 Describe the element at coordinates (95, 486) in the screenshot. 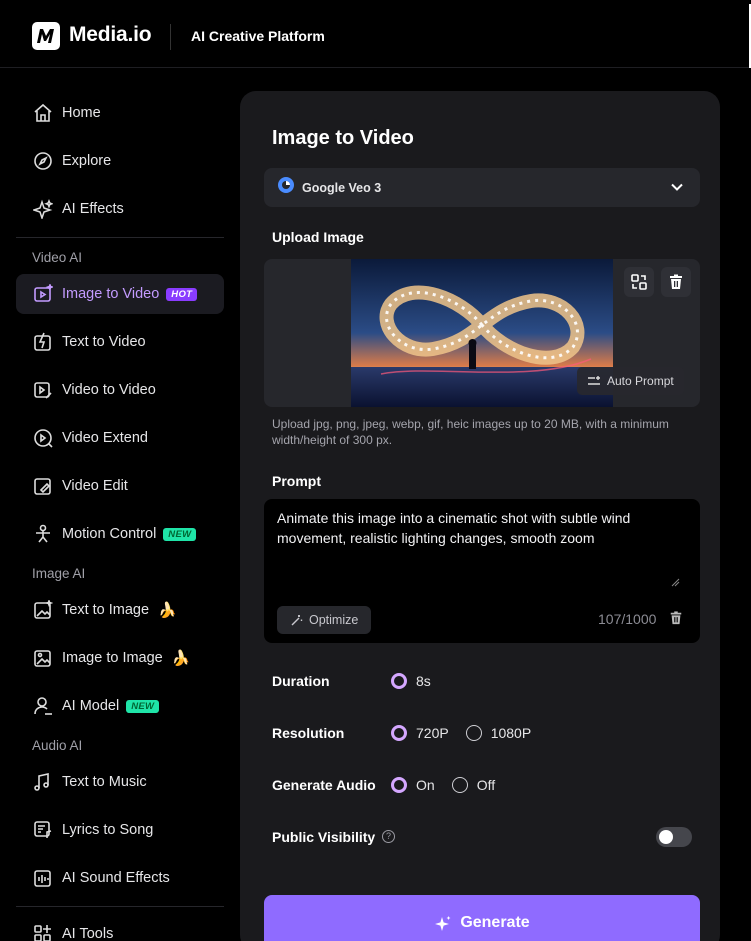

I see `sidebar-item-label: Video Edit` at that location.